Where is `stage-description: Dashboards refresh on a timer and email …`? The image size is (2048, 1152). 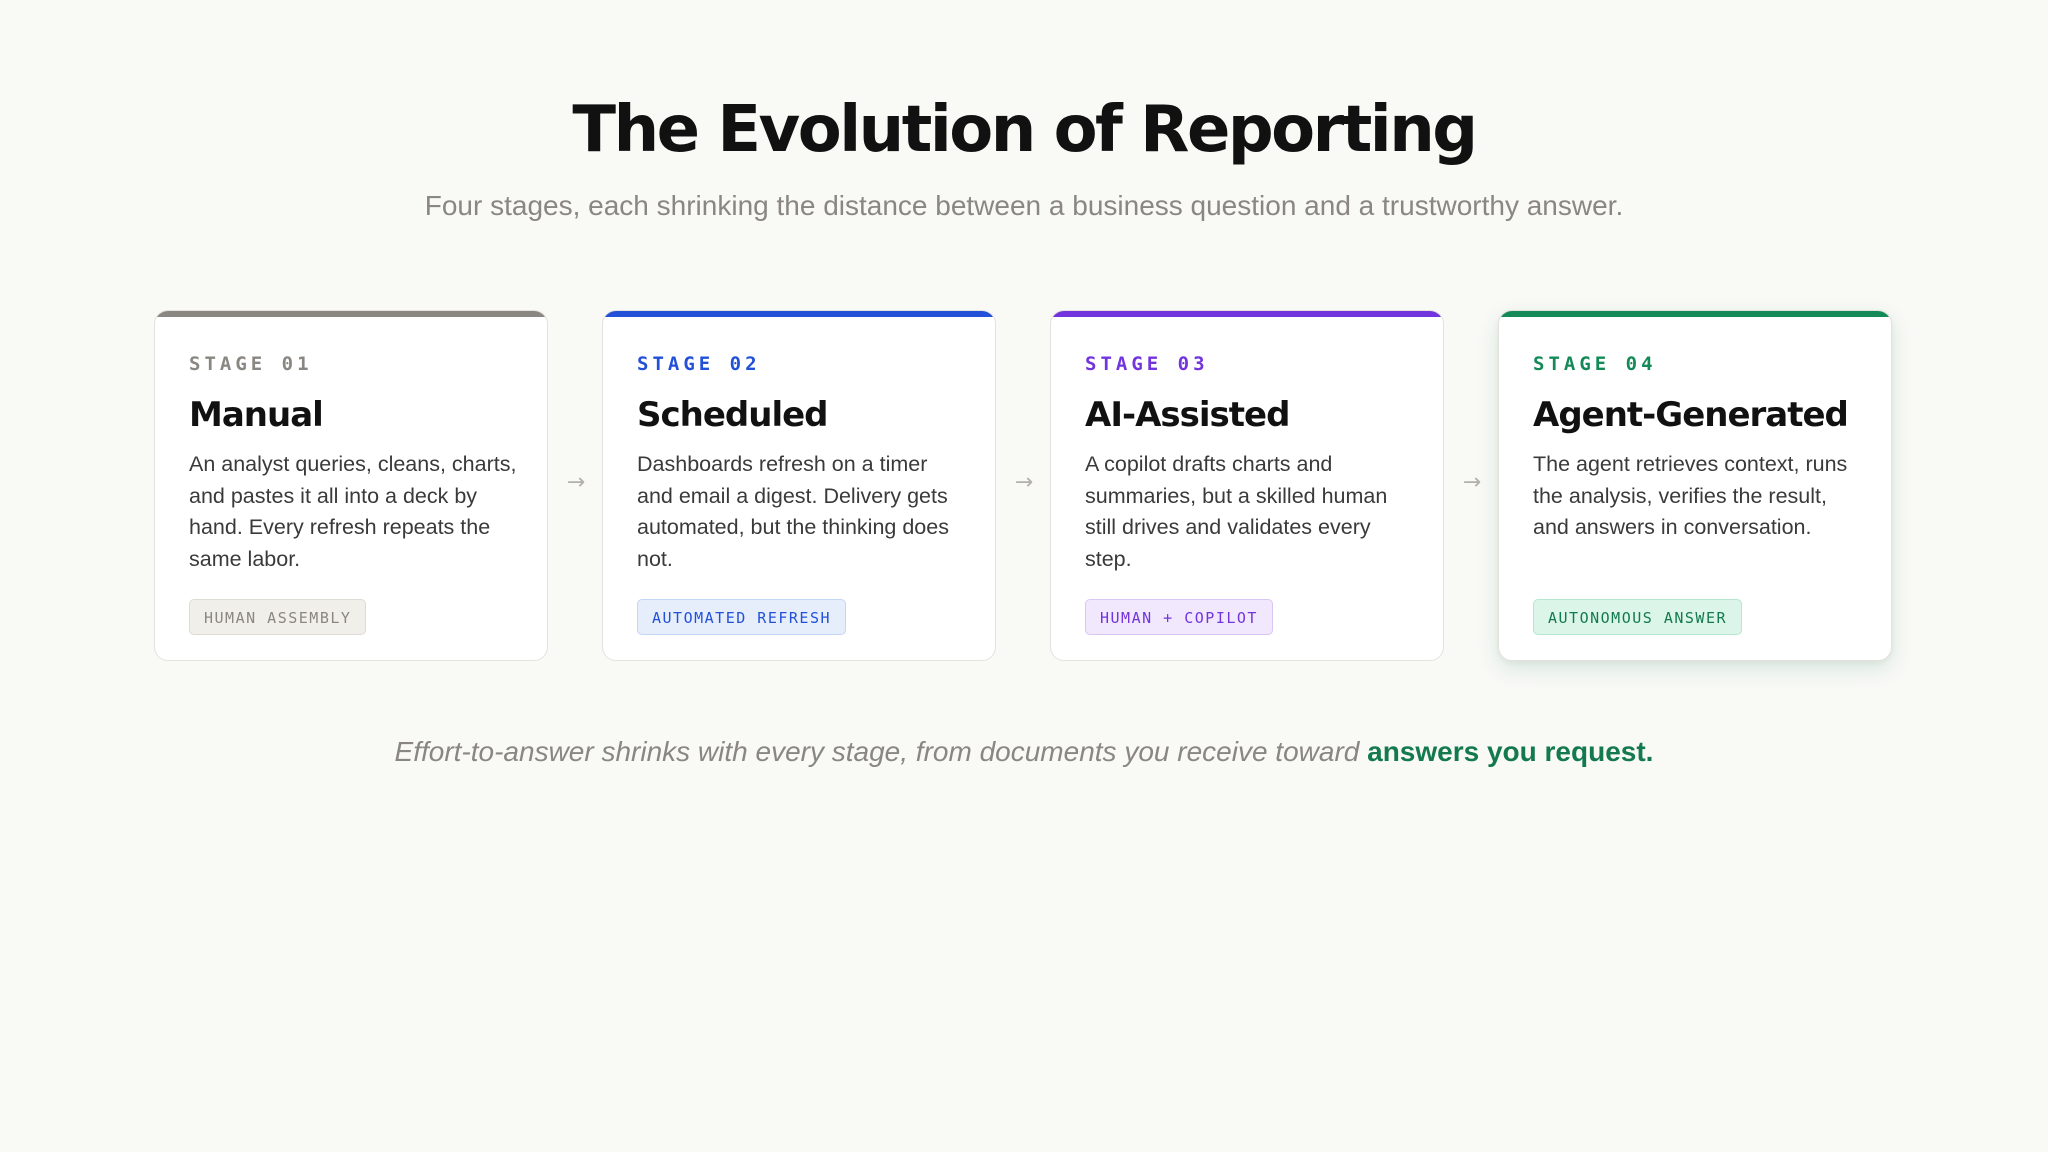
stage-description: Dashboards refresh on a timer and email … is located at coordinates (793, 511).